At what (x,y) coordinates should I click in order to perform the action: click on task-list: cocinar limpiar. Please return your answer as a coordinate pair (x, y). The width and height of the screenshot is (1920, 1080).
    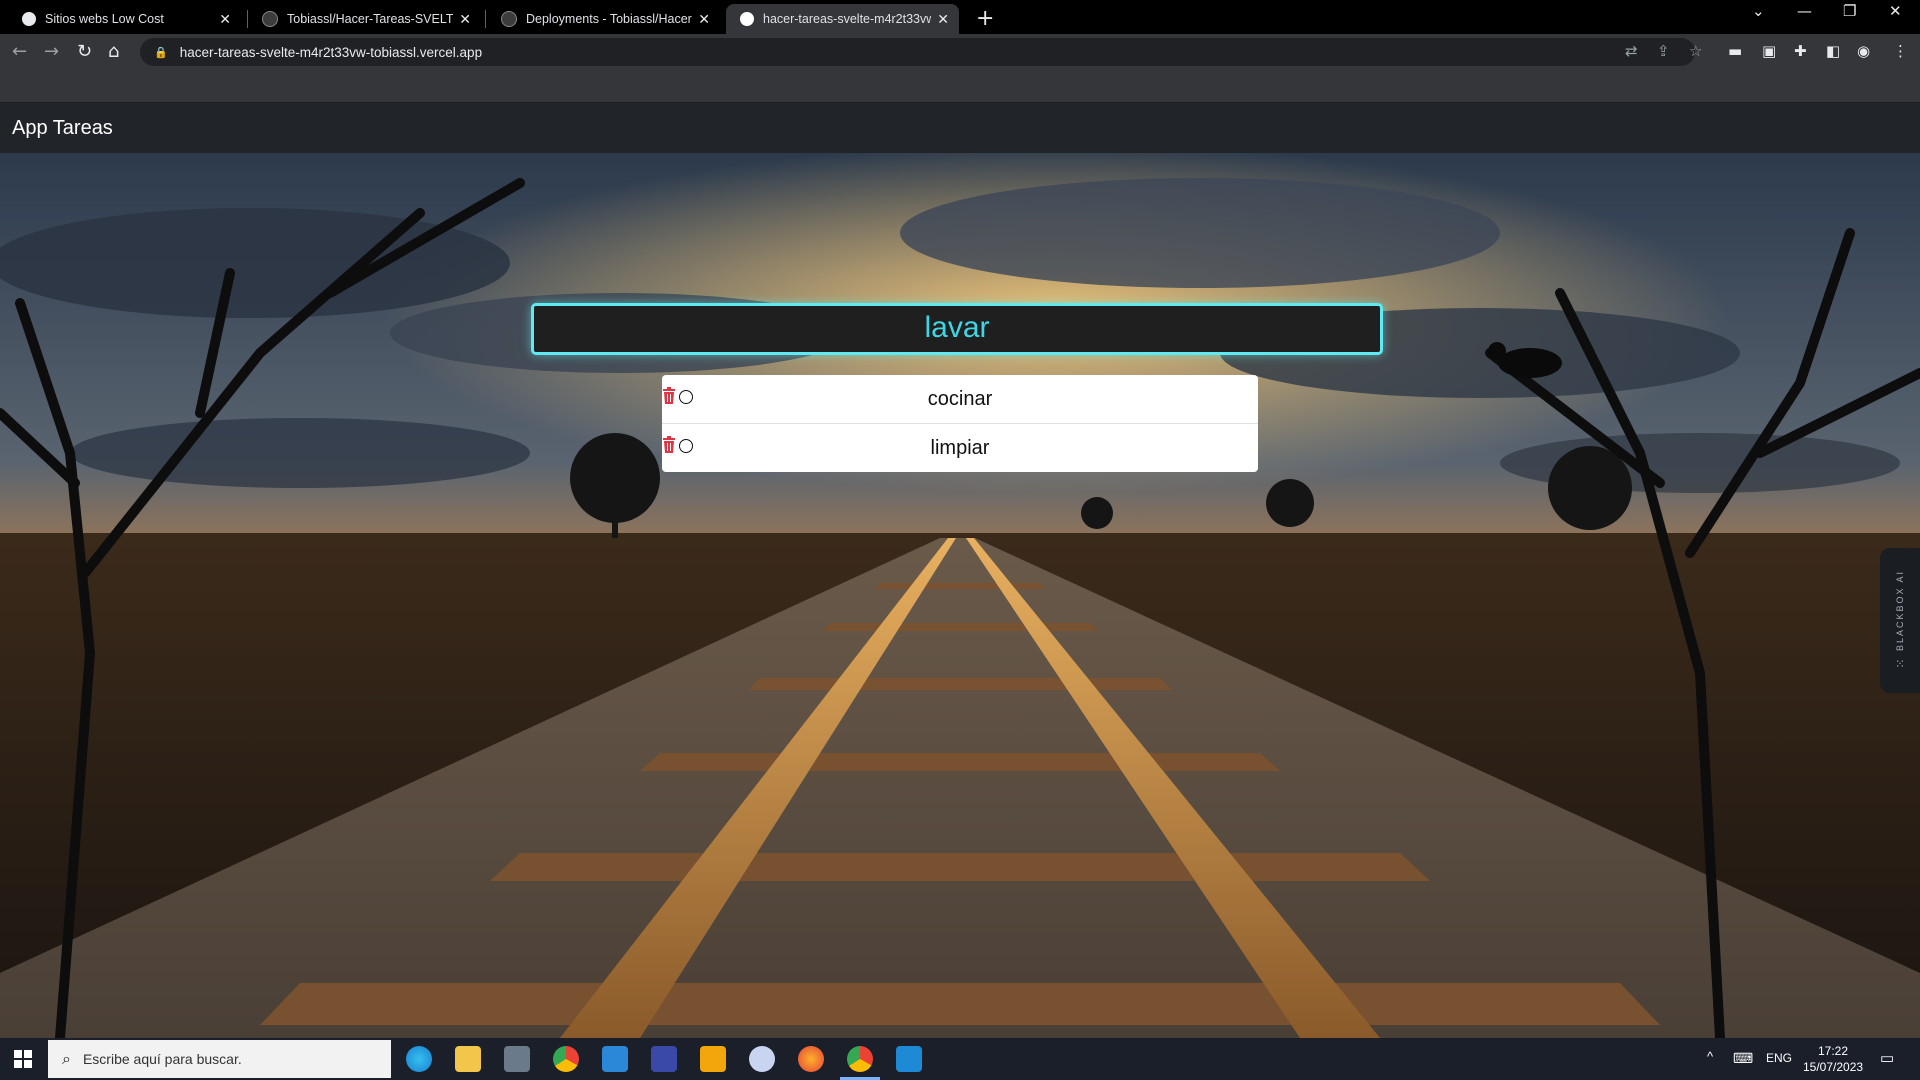
    Looking at the image, I should click on (960, 423).